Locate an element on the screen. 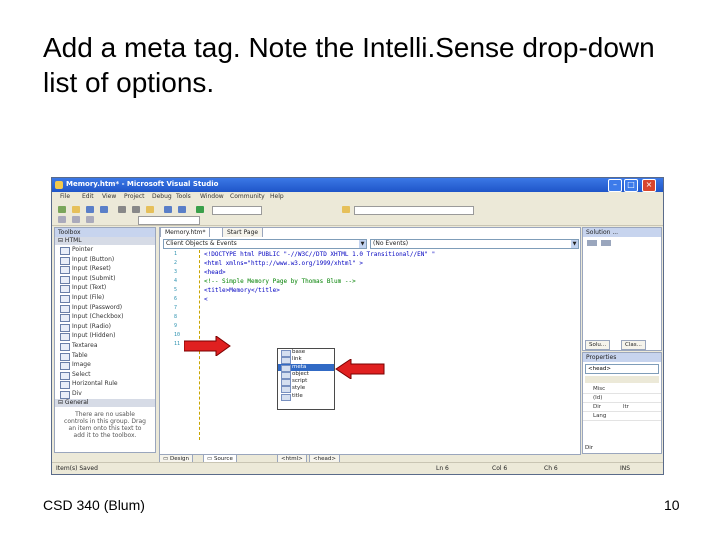  italic-icon is located at coordinates (90, 219).